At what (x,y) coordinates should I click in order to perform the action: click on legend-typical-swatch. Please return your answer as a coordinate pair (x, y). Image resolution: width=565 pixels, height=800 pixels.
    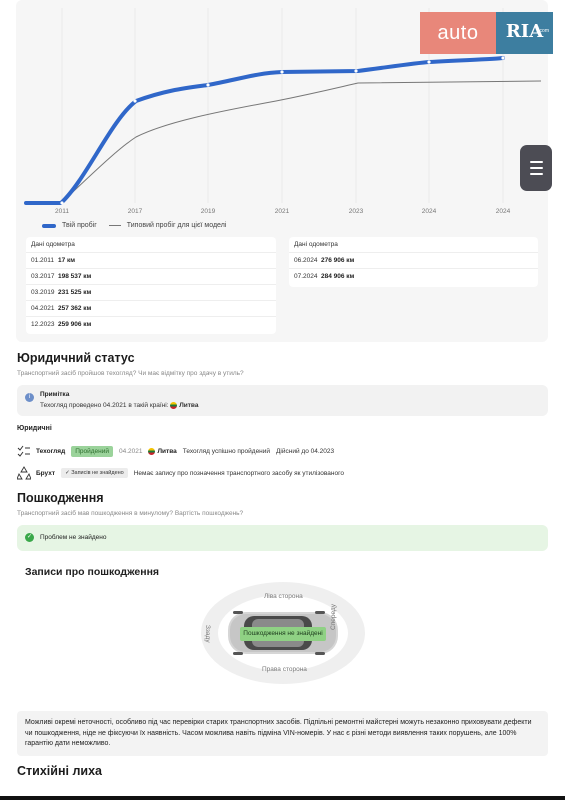
    Looking at the image, I should click on (114, 225).